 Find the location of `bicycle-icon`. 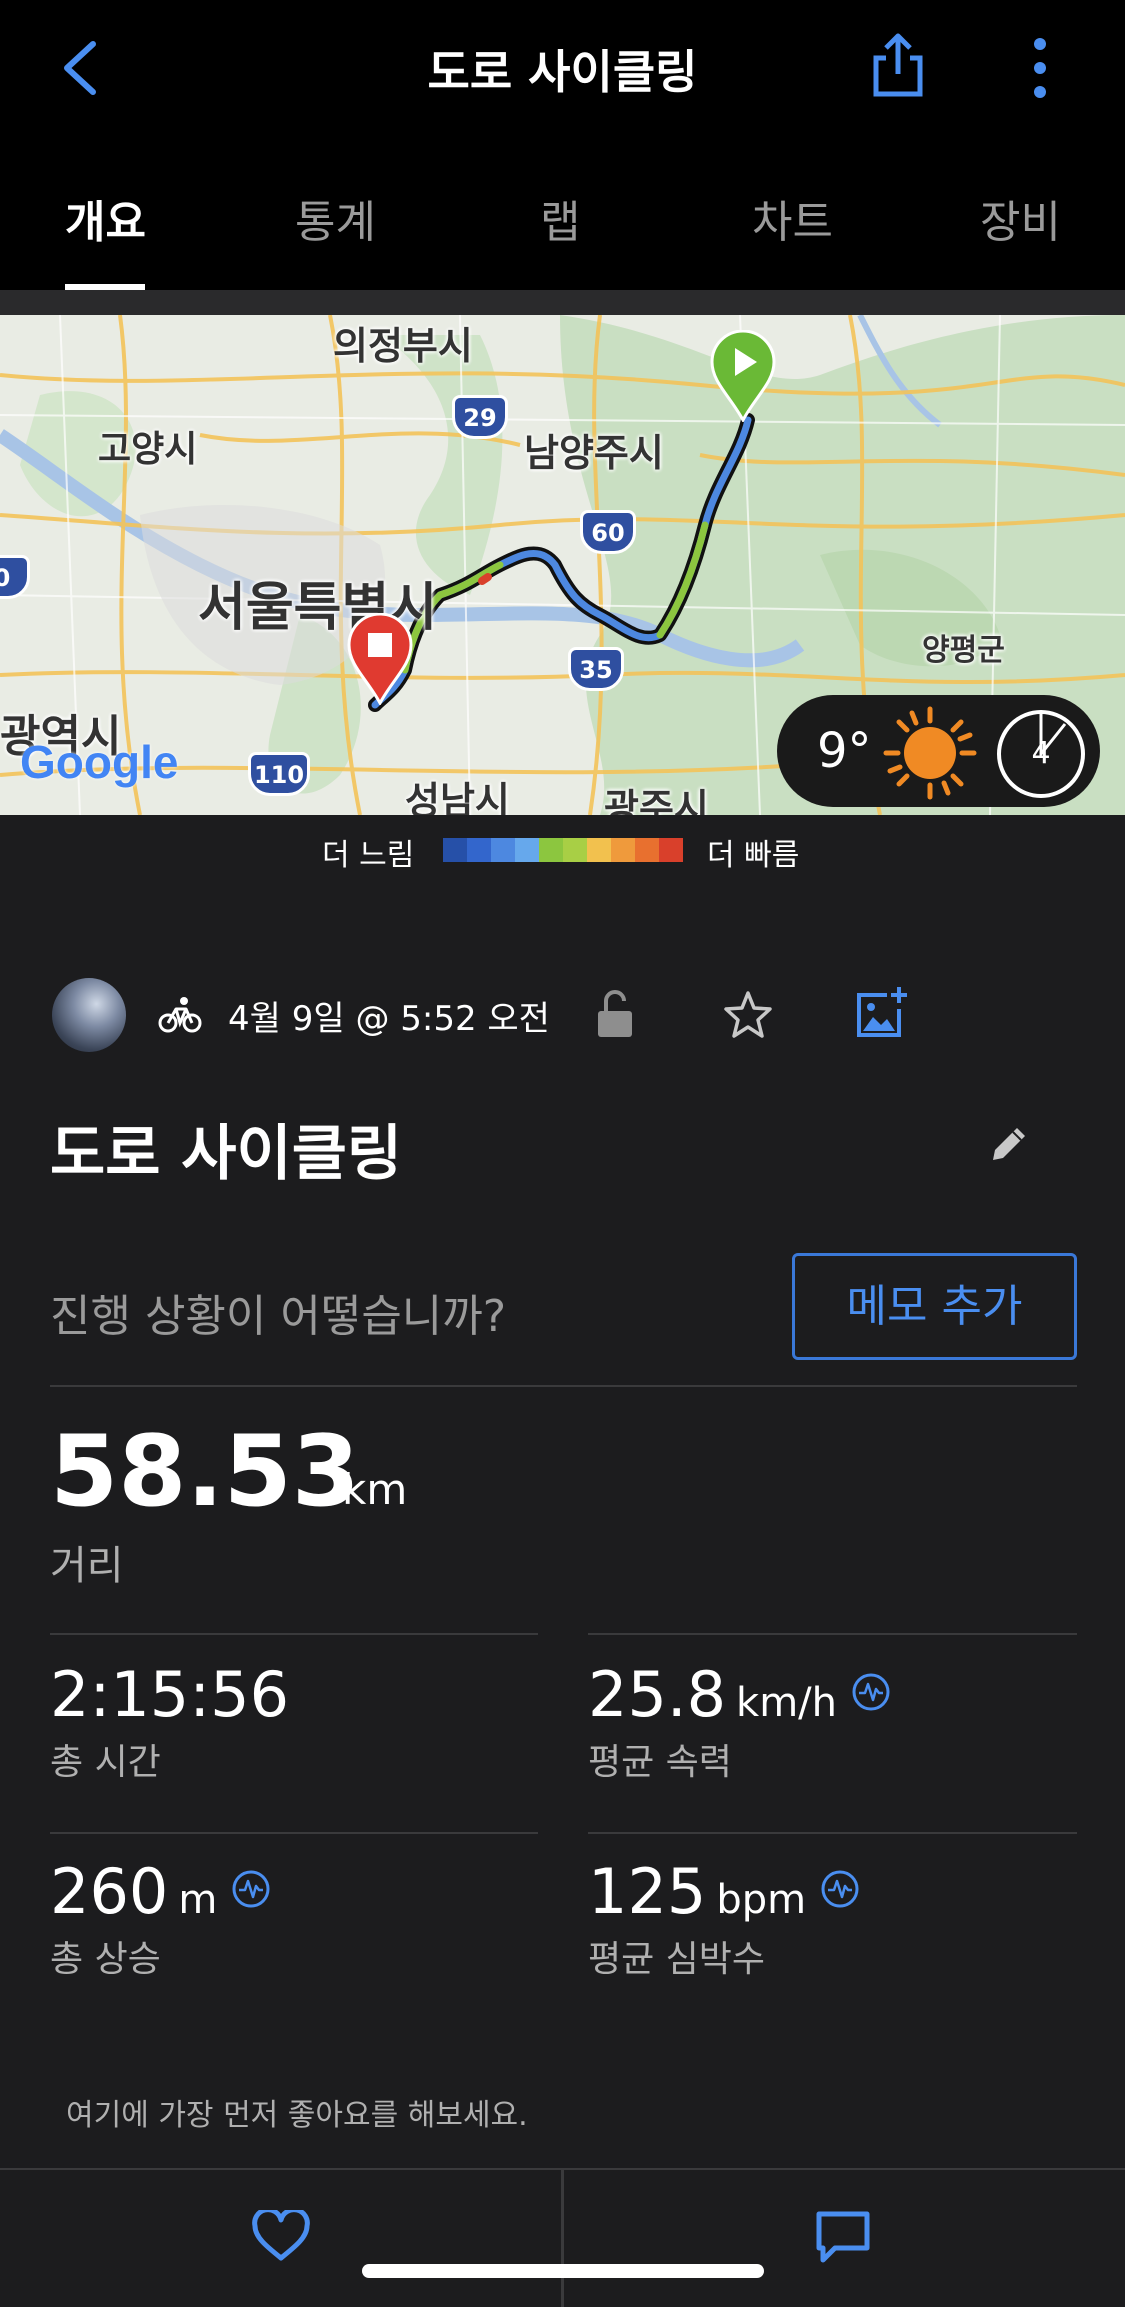

bicycle-icon is located at coordinates (180, 1015).